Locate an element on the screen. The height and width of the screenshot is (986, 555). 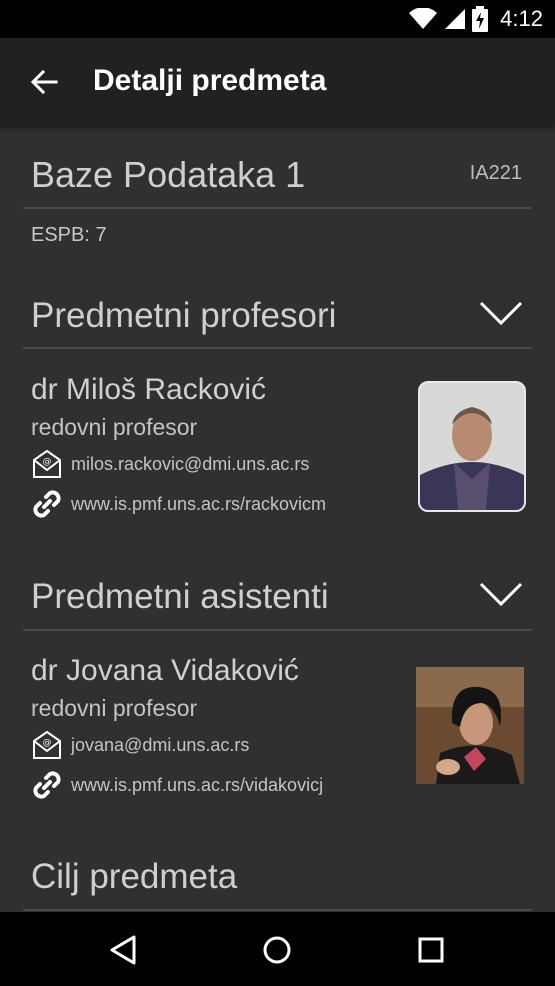
course-espb: ESPB: 7 is located at coordinates (69, 235).